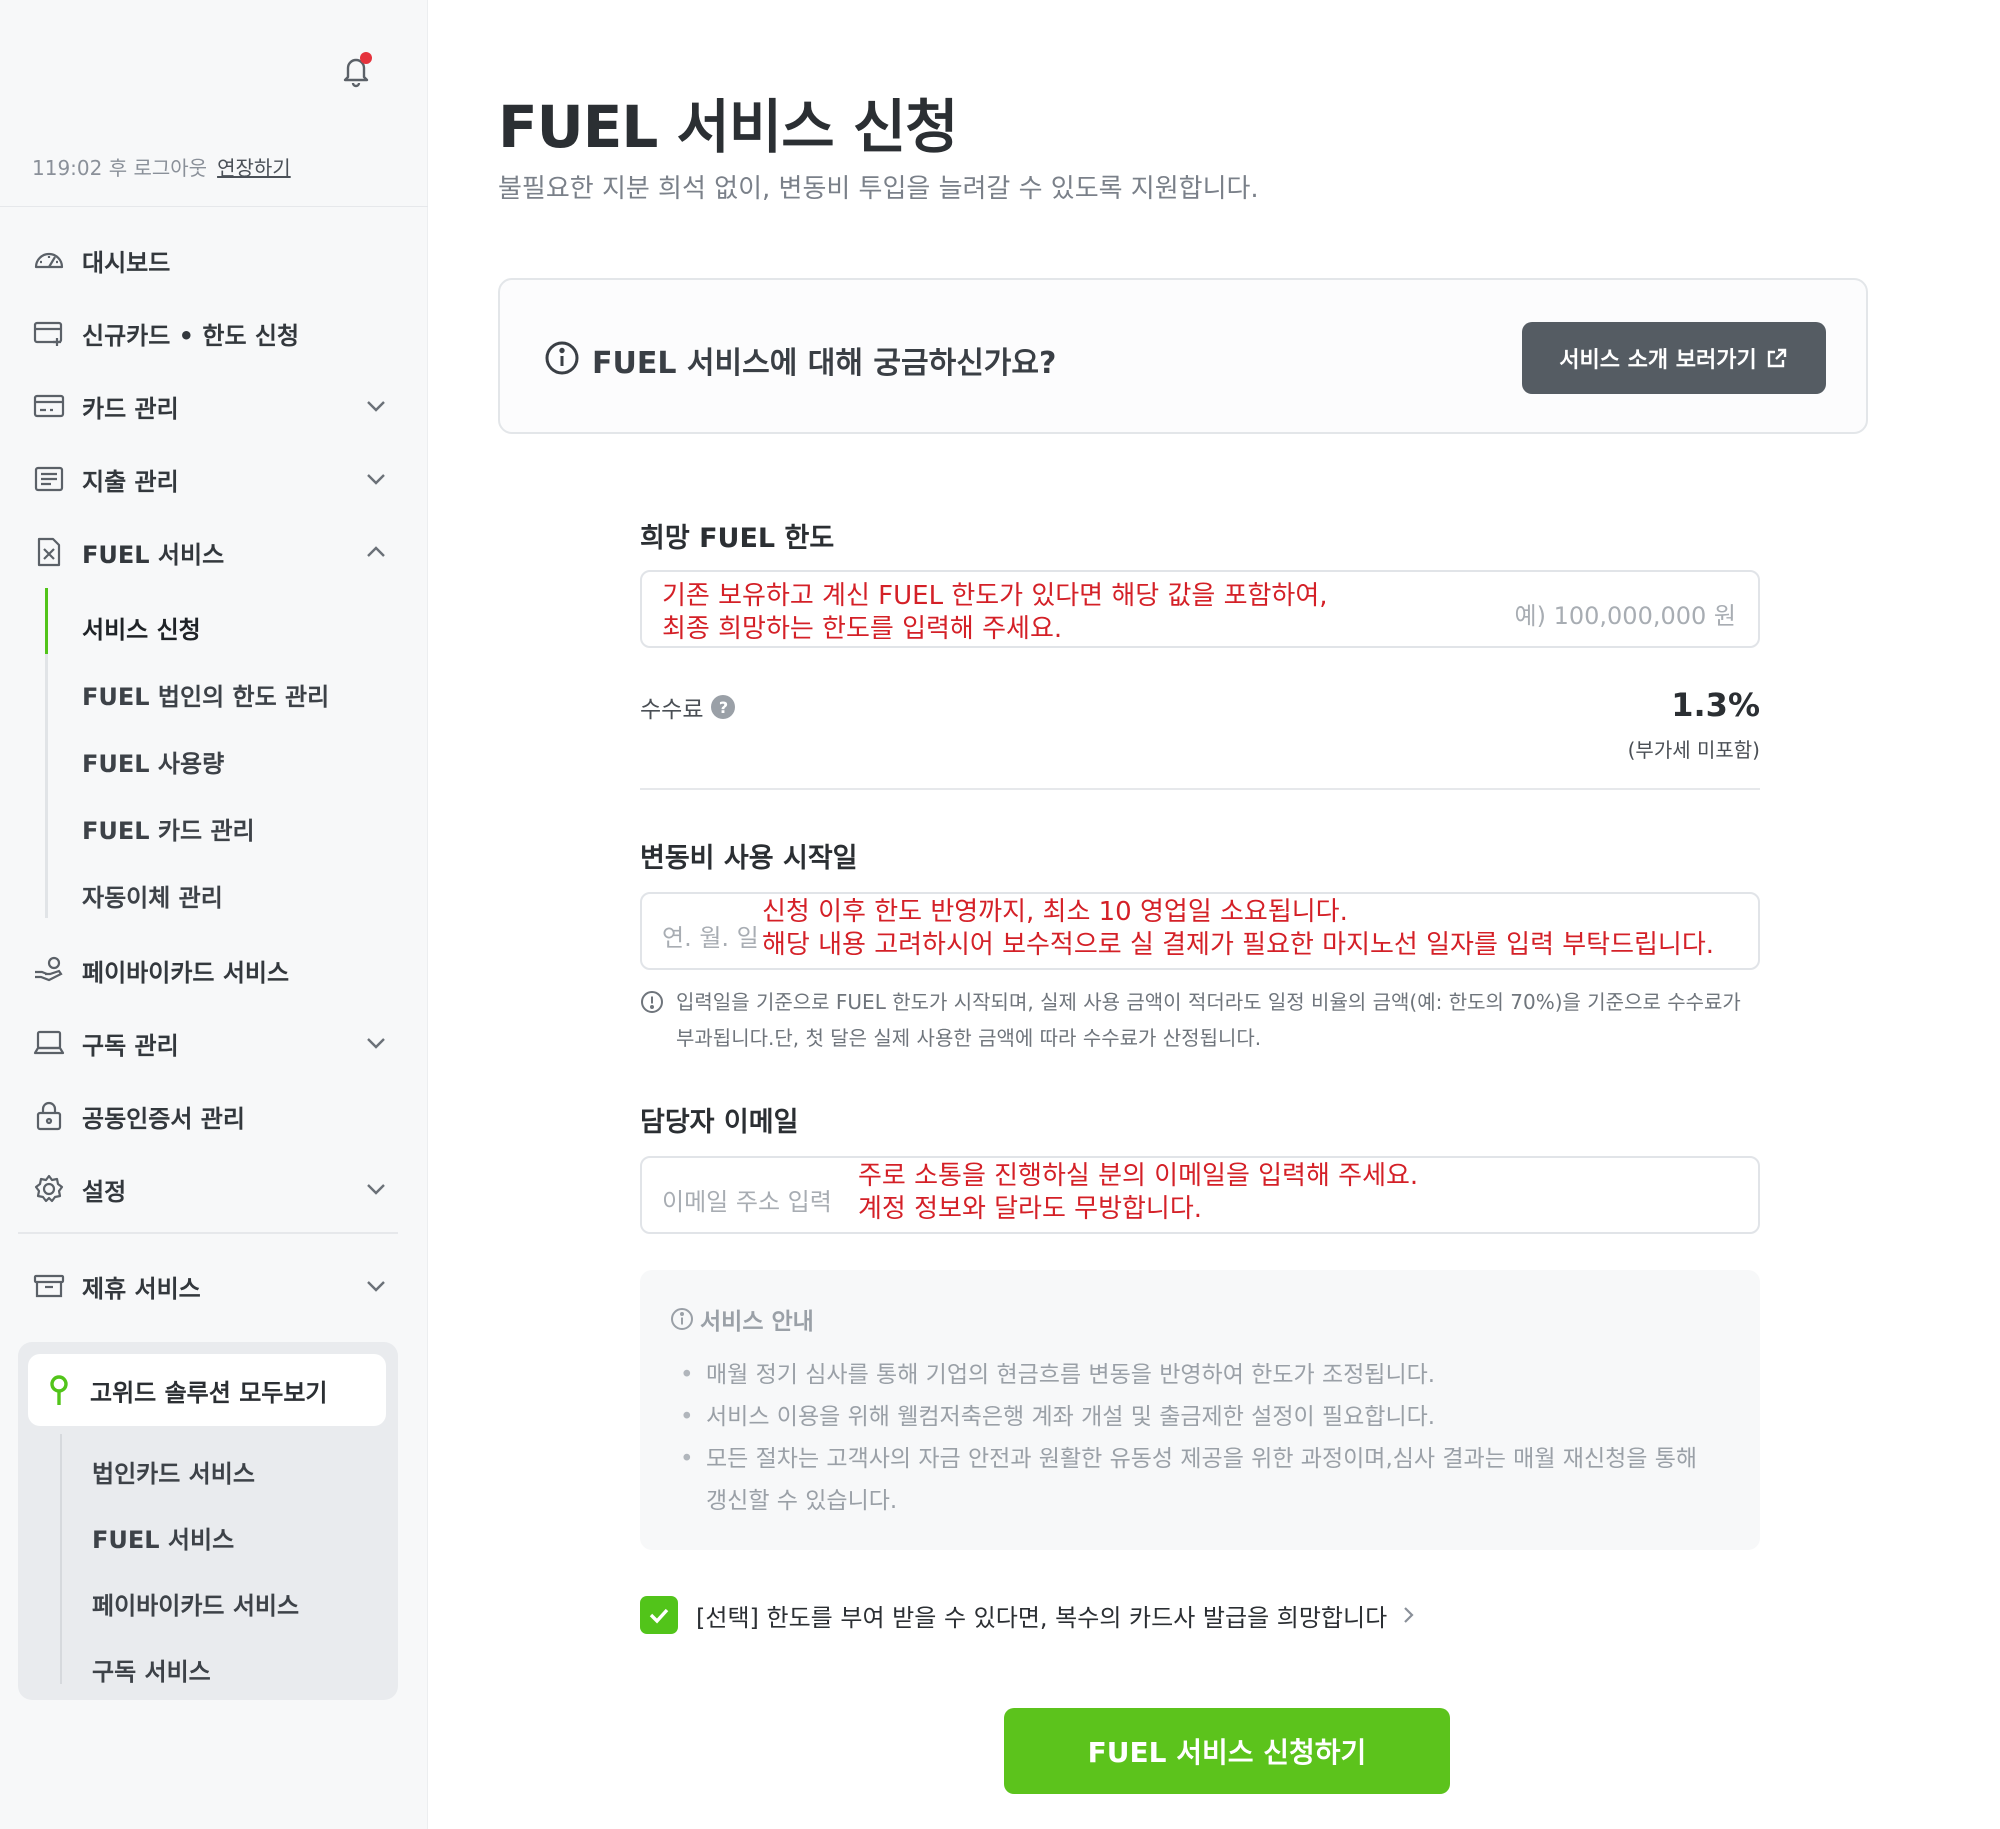  I want to click on service-intro-button: 서비스 소개 보러가기, so click(1674, 358).